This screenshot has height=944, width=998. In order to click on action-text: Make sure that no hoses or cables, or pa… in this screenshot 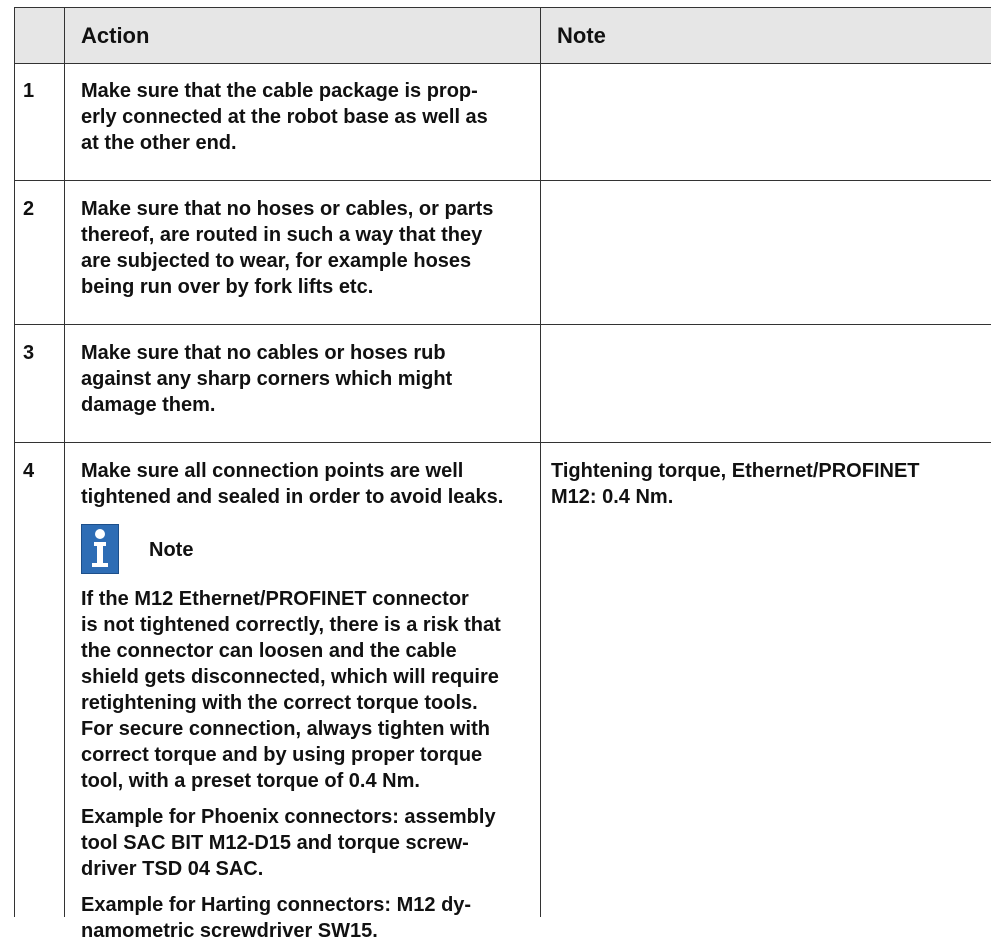, I will do `click(287, 248)`.